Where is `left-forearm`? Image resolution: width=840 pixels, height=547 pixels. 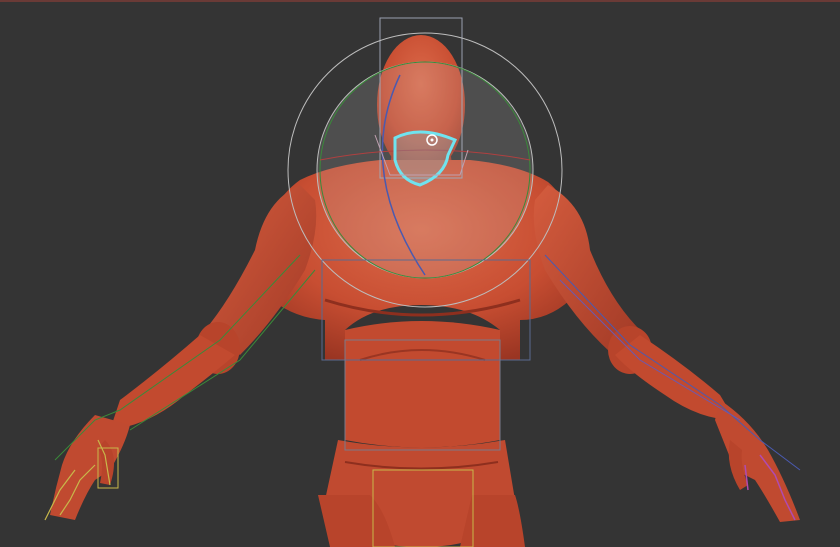 left-forearm is located at coordinates (172, 382).